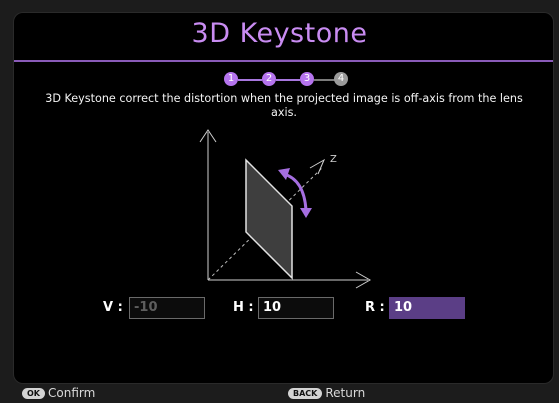 Image resolution: width=559 pixels, height=403 pixels. What do you see at coordinates (307, 79) in the screenshot?
I see `step-3: 3` at bounding box center [307, 79].